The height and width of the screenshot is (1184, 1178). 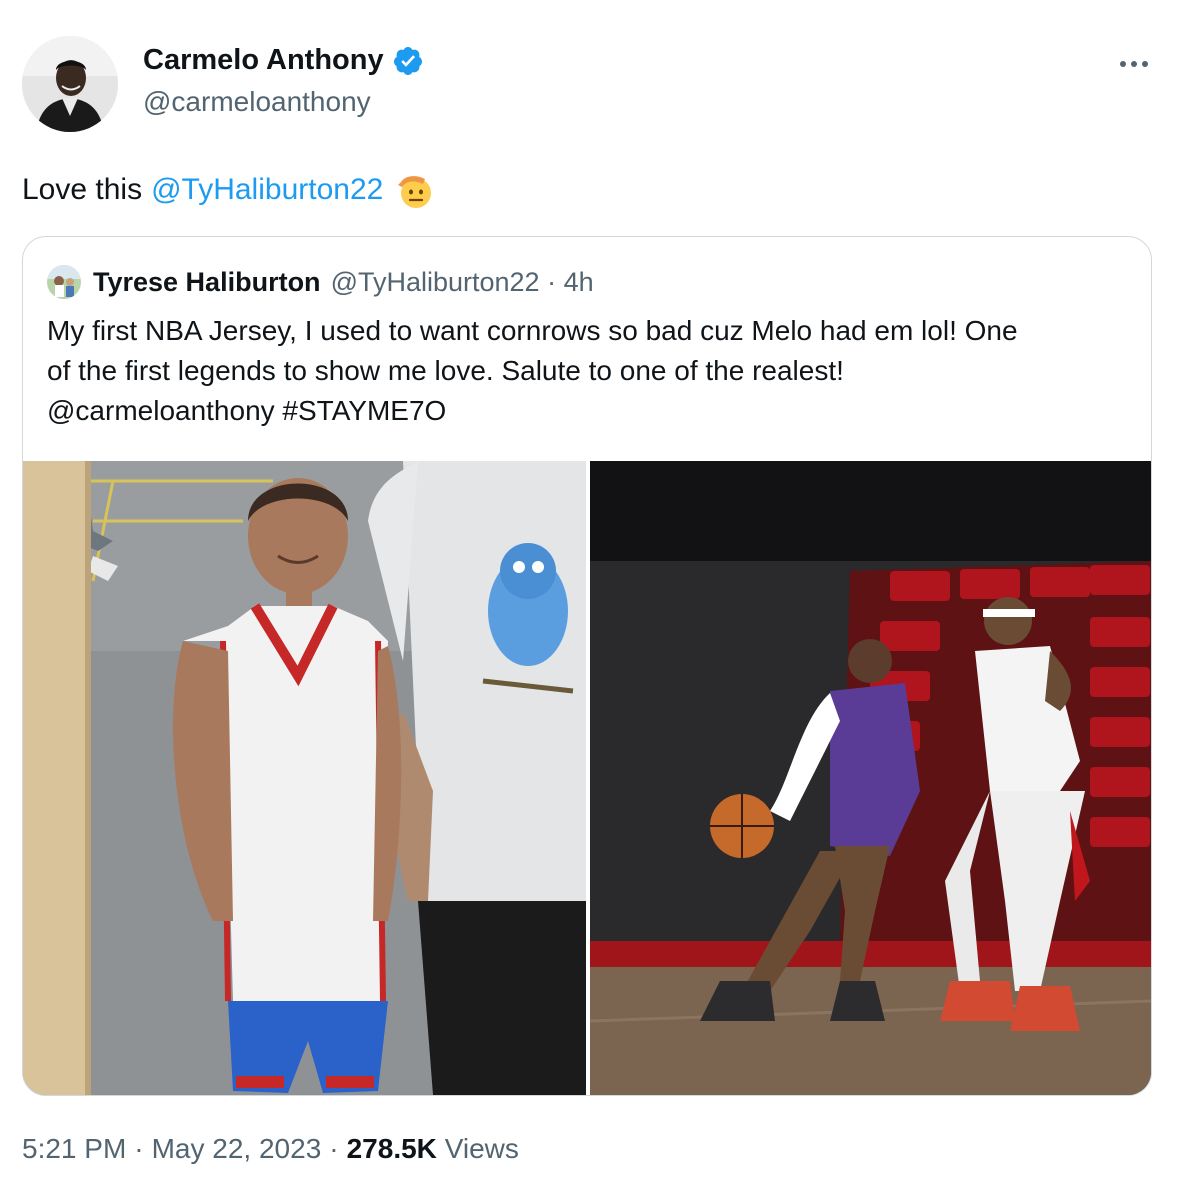 What do you see at coordinates (415, 190) in the screenshot?
I see `salute-emoji-icon` at bounding box center [415, 190].